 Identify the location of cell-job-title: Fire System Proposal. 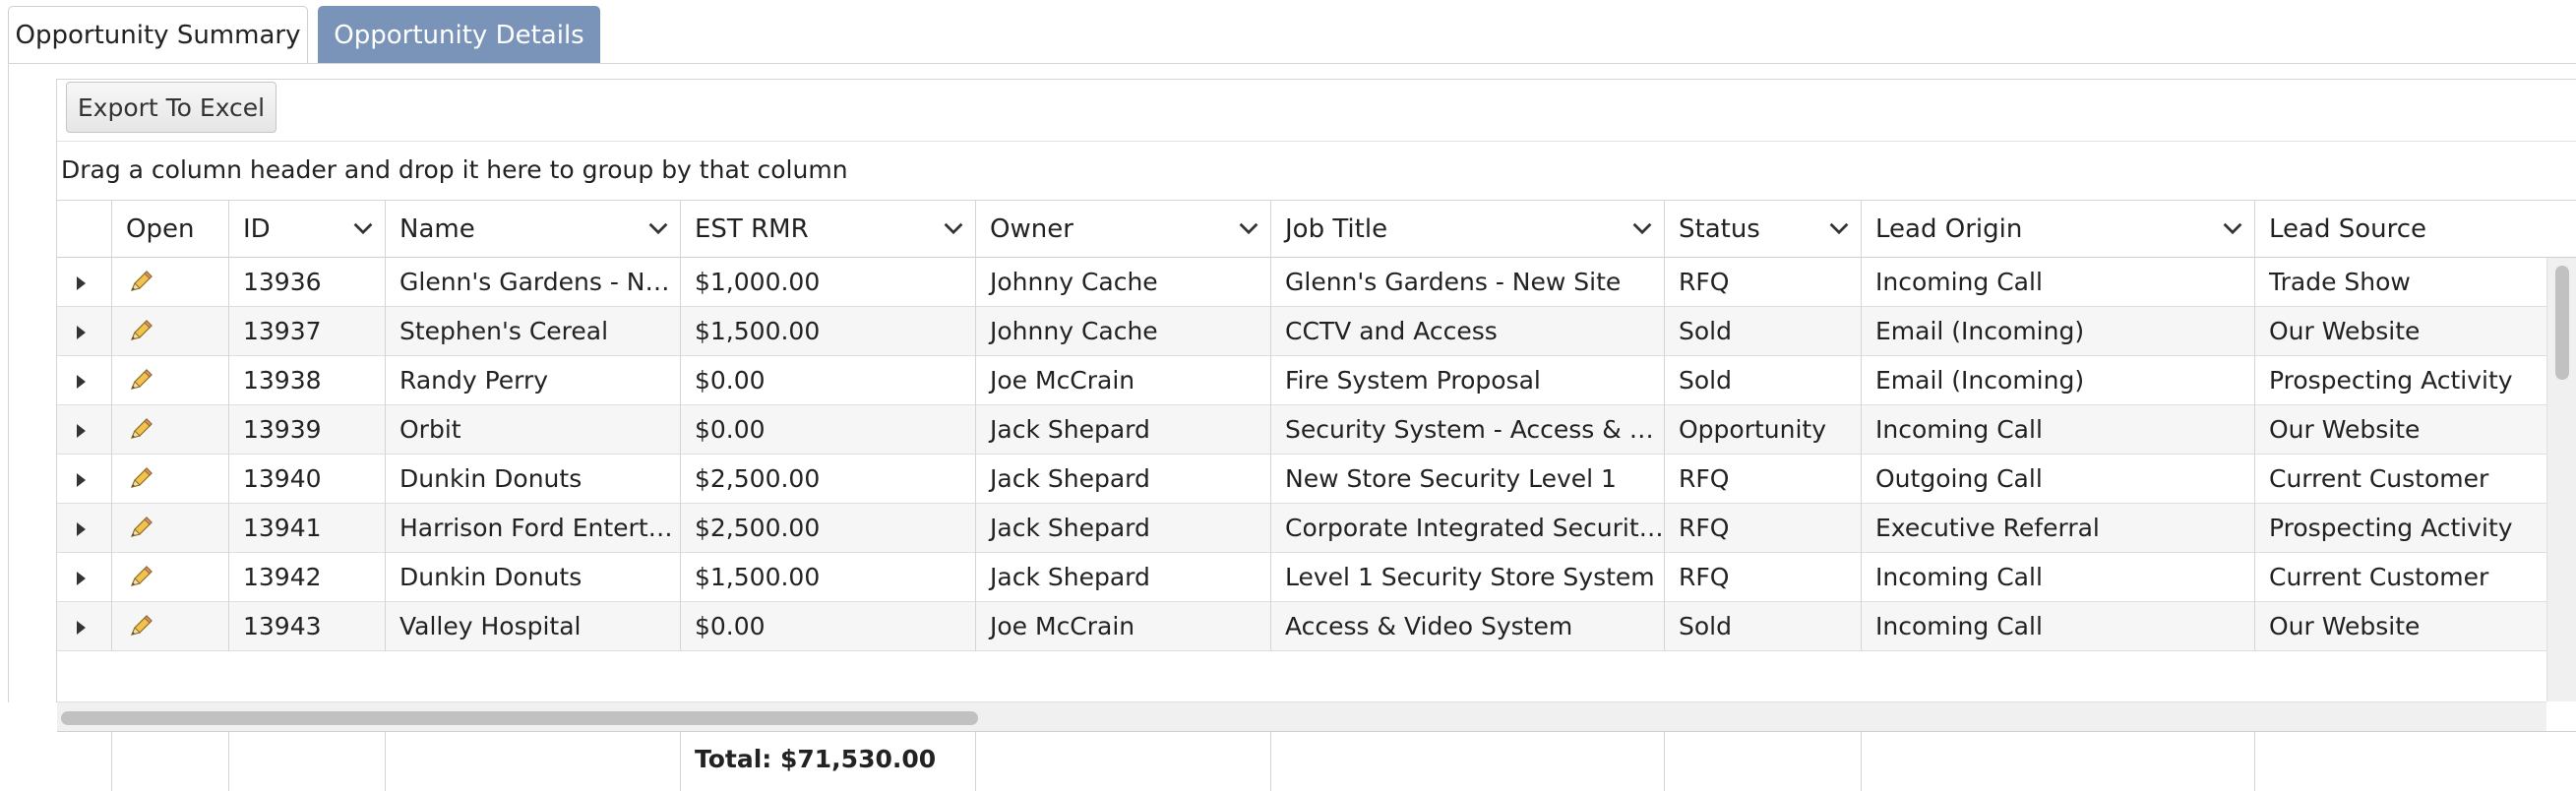
(1467, 381).